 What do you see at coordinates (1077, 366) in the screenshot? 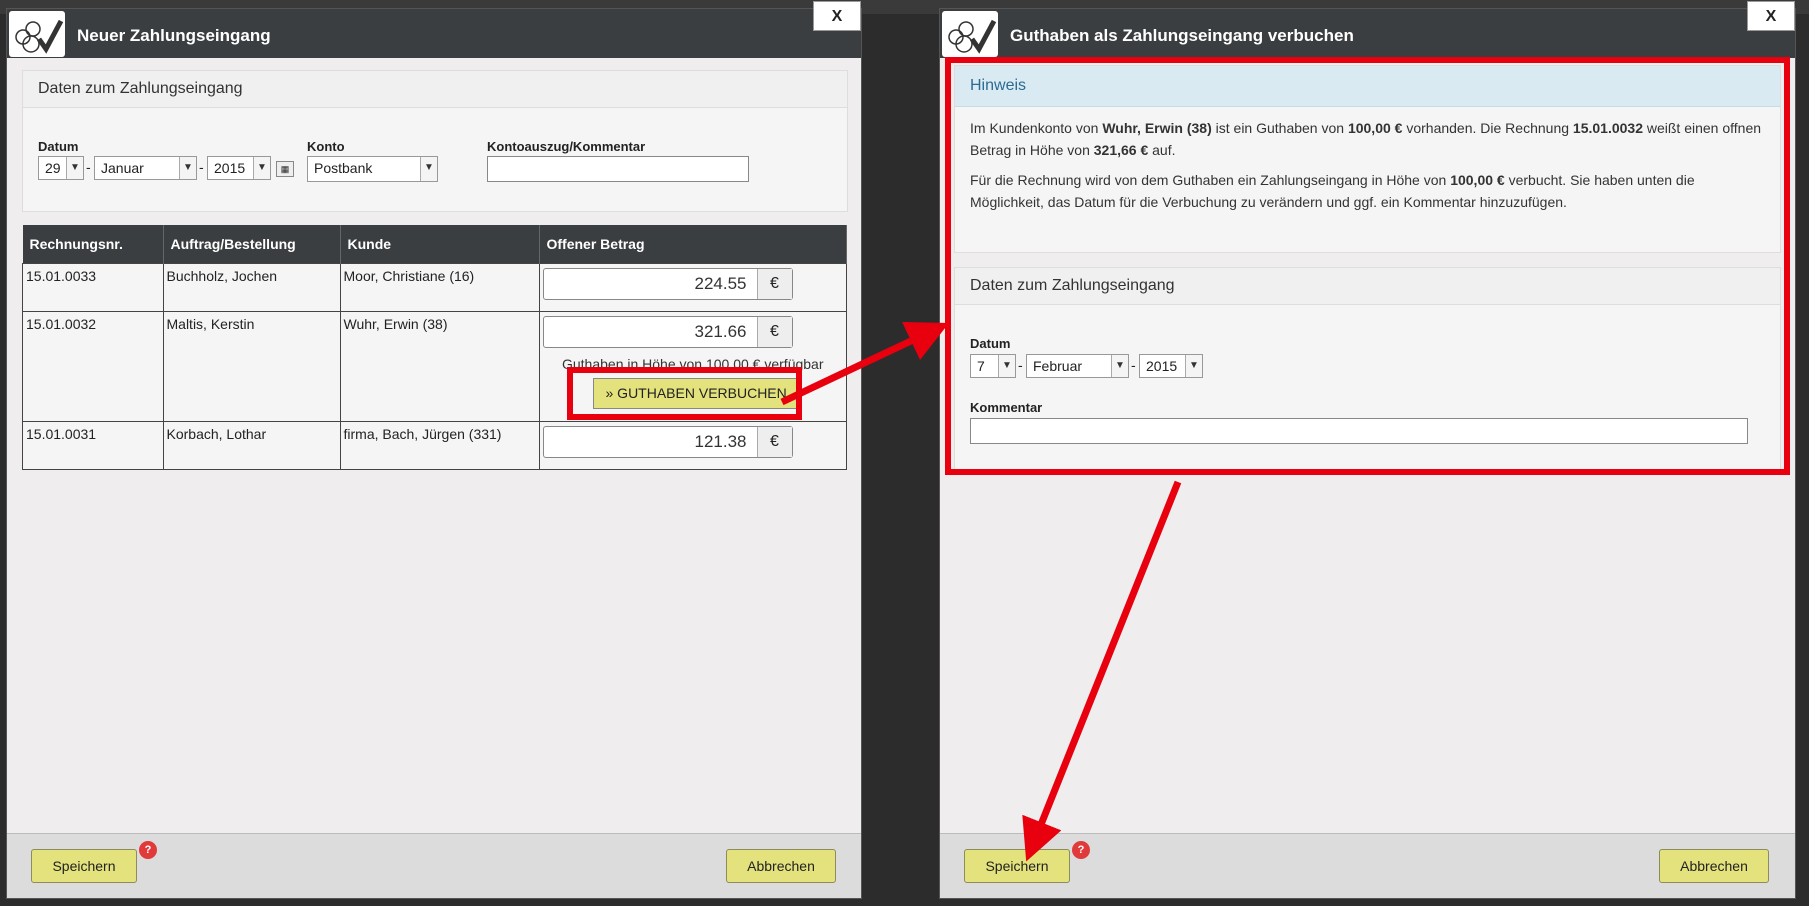
I see `month-select: Februar ▼` at bounding box center [1077, 366].